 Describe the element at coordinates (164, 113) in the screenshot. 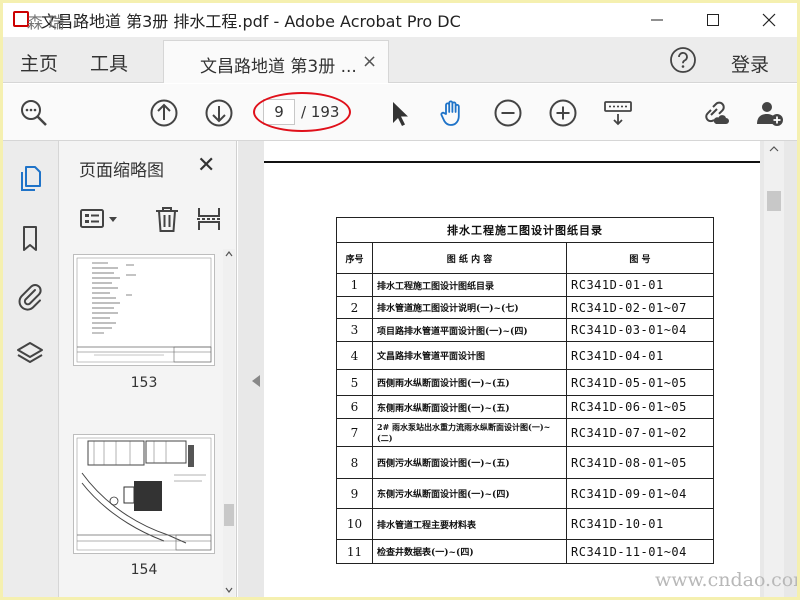

I see `previous-page-icon` at that location.